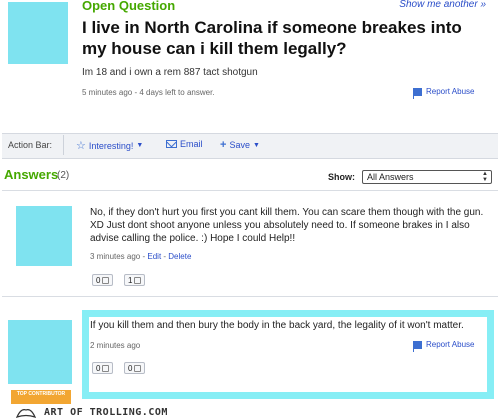 This screenshot has height=420, width=500. Describe the element at coordinates (81, 146) in the screenshot. I see `star-icon: ☆` at that location.